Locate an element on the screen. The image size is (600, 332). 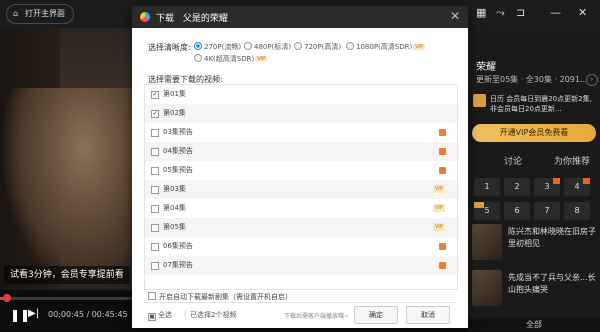
episode-cell: 2 is located at coordinates (517, 187).